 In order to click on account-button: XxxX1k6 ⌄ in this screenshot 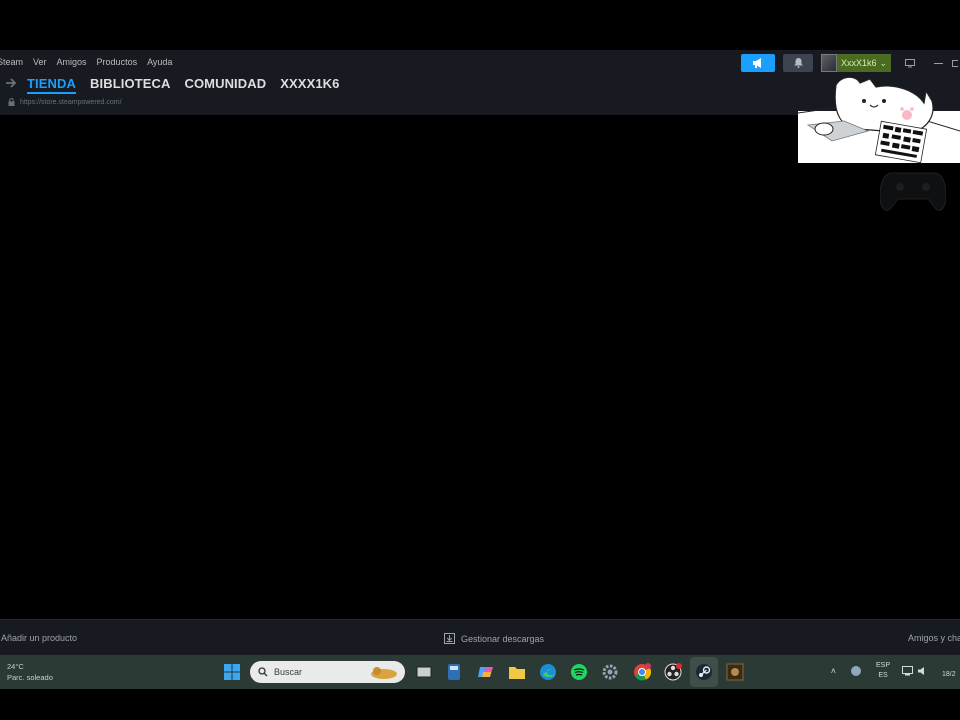, I will do `click(857, 63)`.